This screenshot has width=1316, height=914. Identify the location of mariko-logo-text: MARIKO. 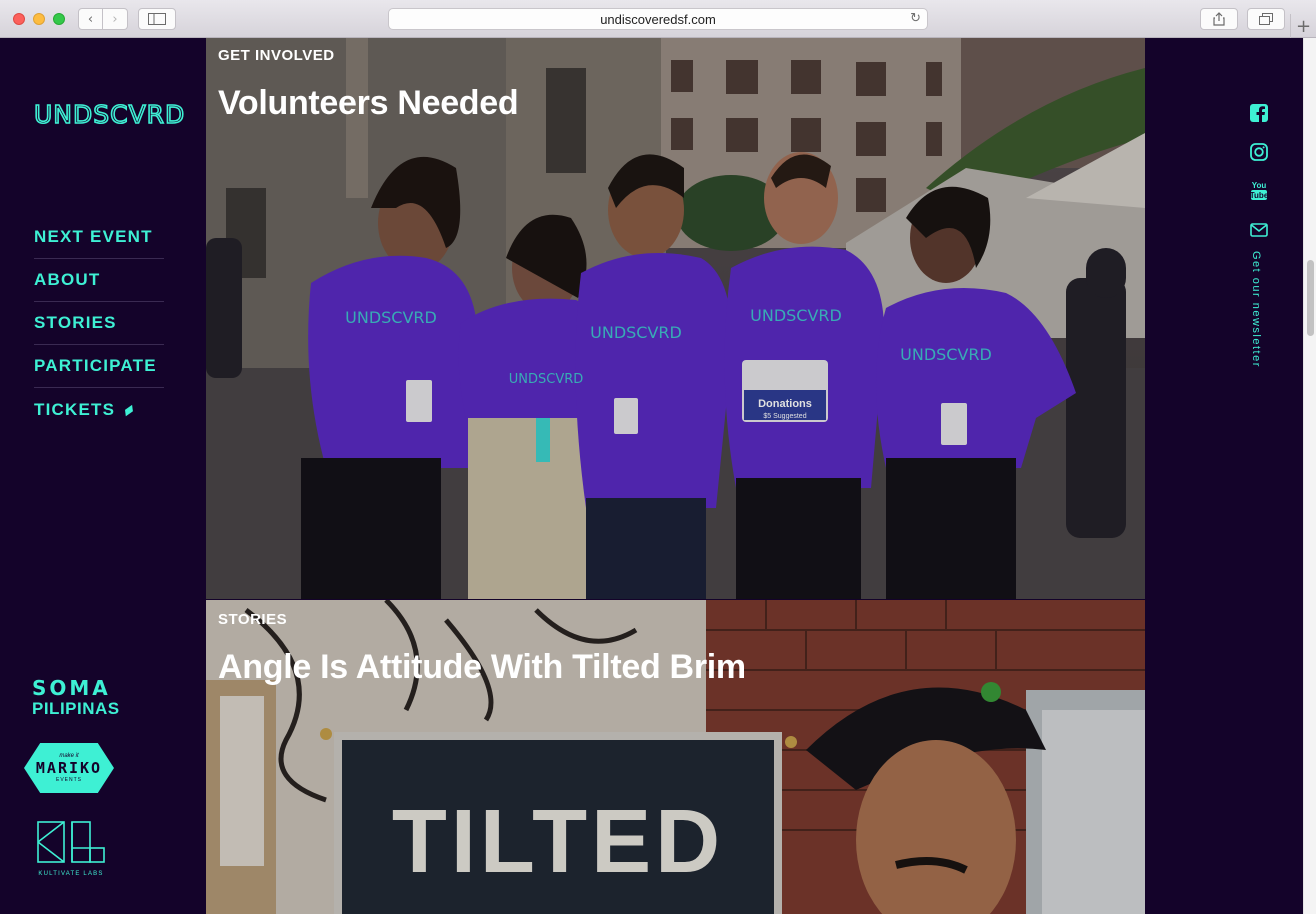
(69, 768).